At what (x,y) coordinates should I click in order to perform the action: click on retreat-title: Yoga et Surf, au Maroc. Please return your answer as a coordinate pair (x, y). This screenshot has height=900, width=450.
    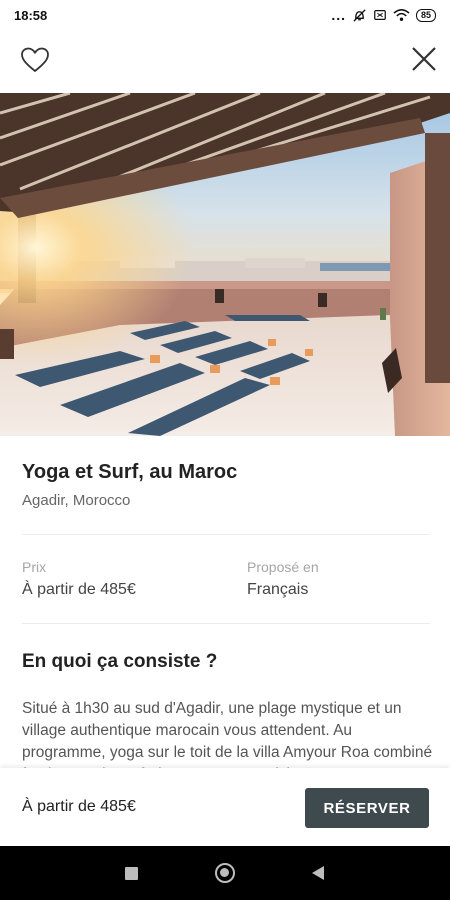
    Looking at the image, I should click on (130, 472).